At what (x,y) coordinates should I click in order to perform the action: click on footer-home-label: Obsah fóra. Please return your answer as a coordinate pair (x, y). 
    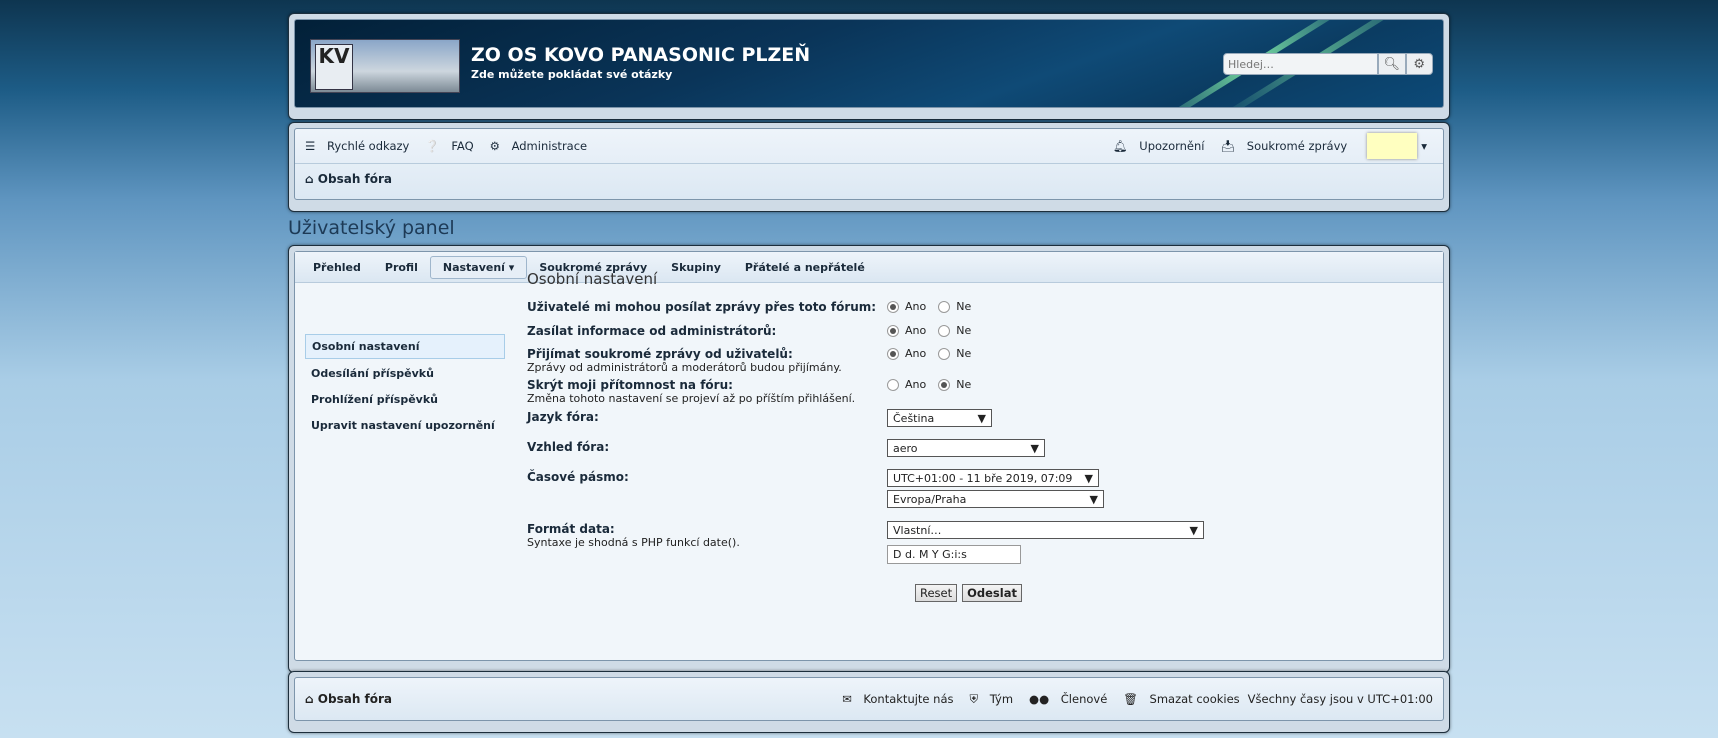
    Looking at the image, I should click on (355, 699).